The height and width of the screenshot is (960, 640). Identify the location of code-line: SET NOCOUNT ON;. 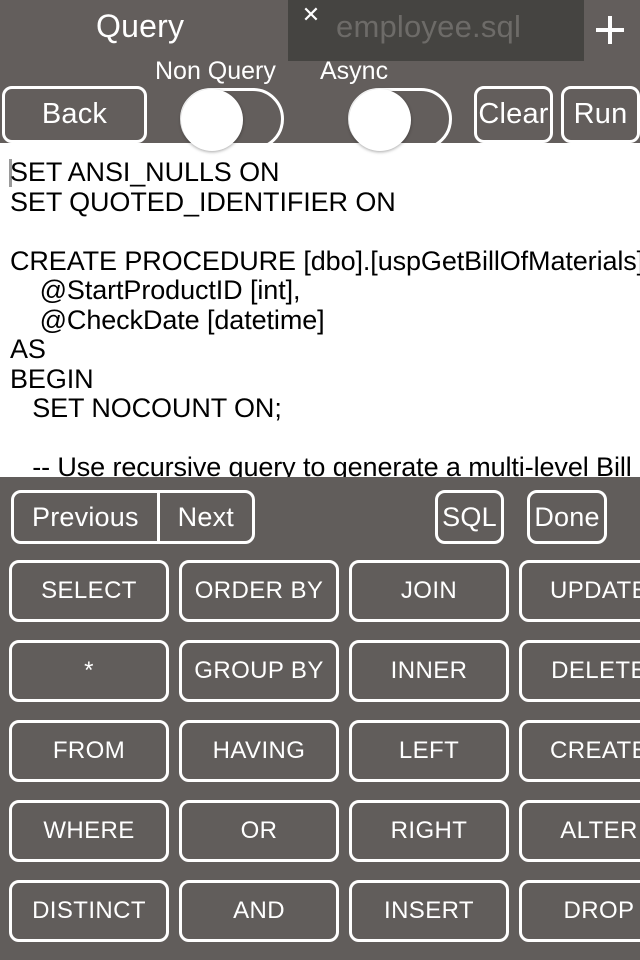
(146, 408).